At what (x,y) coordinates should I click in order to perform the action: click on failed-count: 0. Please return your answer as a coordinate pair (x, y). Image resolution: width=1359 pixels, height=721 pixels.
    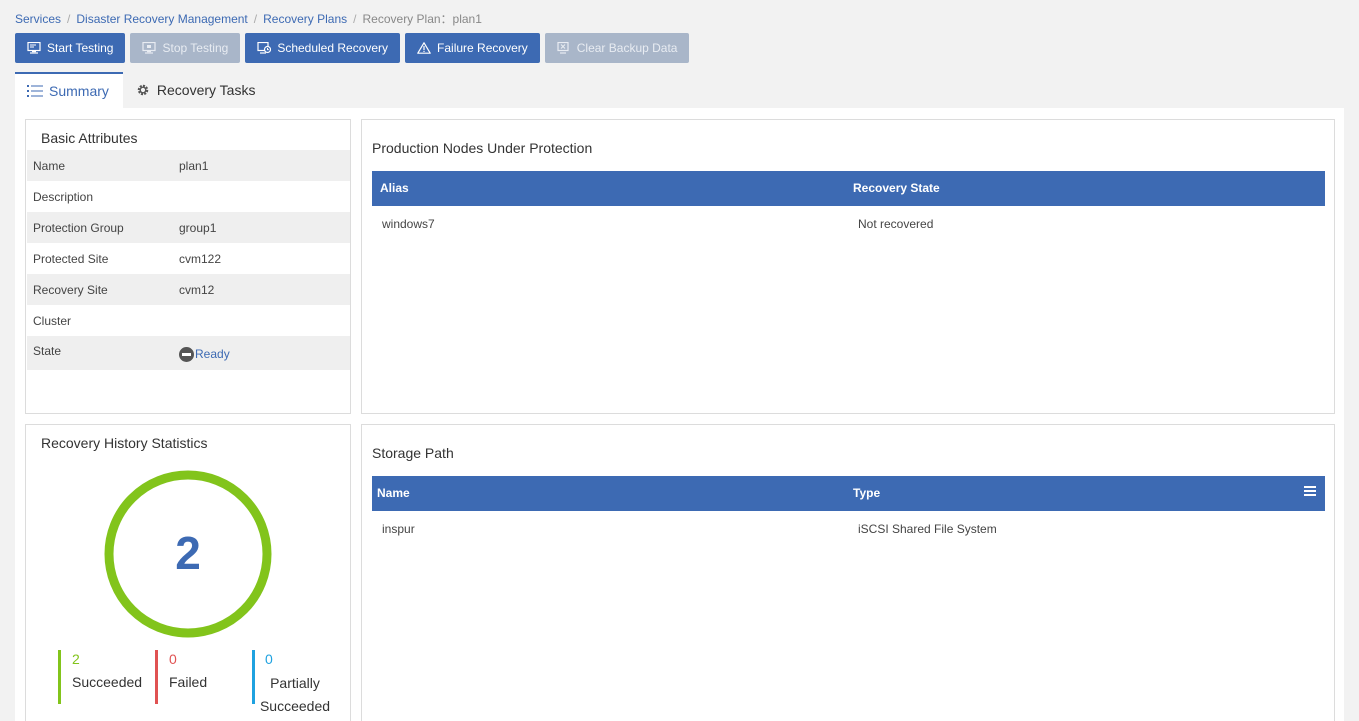
    Looking at the image, I should click on (173, 659).